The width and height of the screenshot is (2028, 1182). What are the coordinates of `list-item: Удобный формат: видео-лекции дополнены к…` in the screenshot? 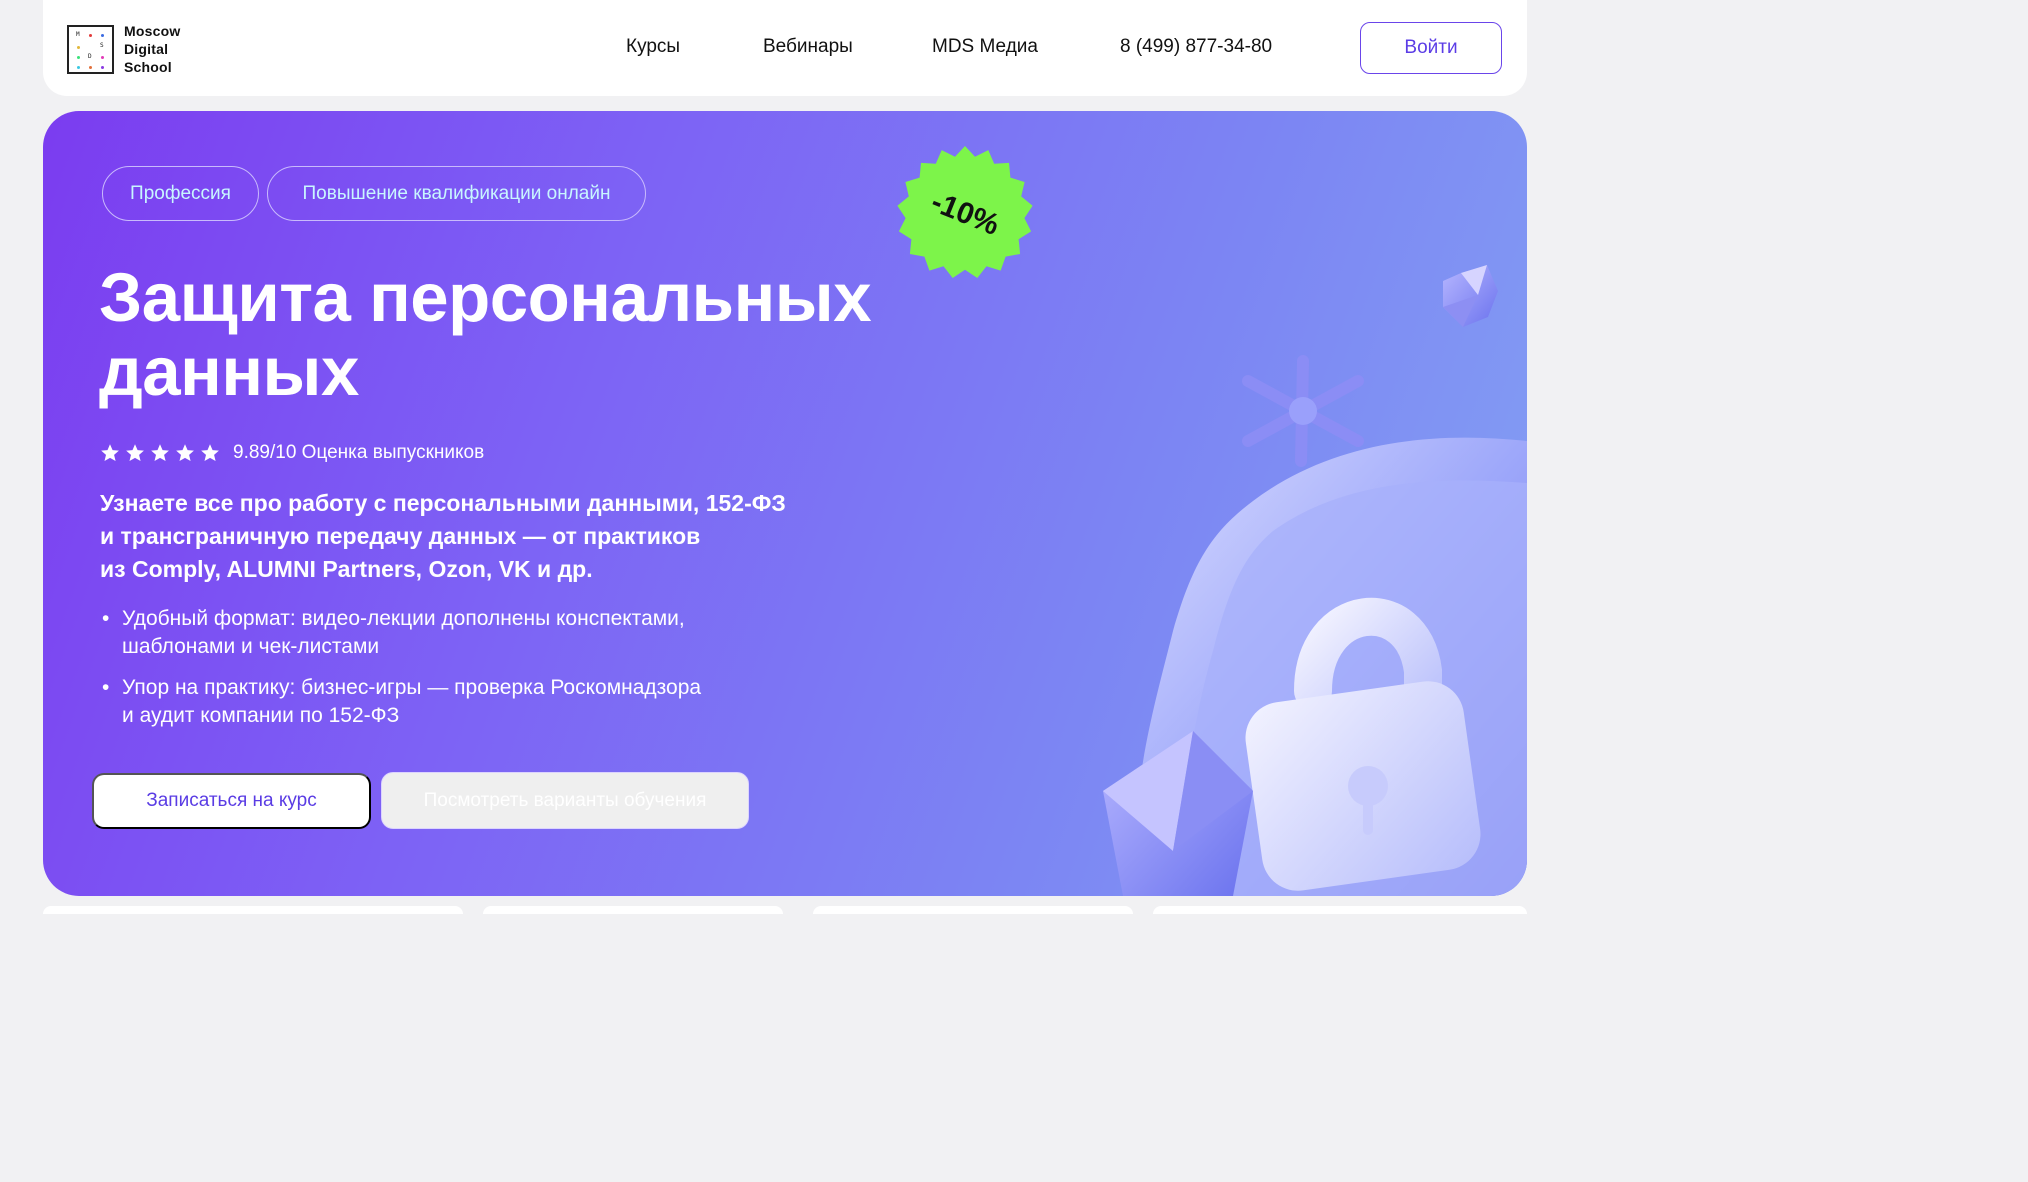 It's located at (460, 633).